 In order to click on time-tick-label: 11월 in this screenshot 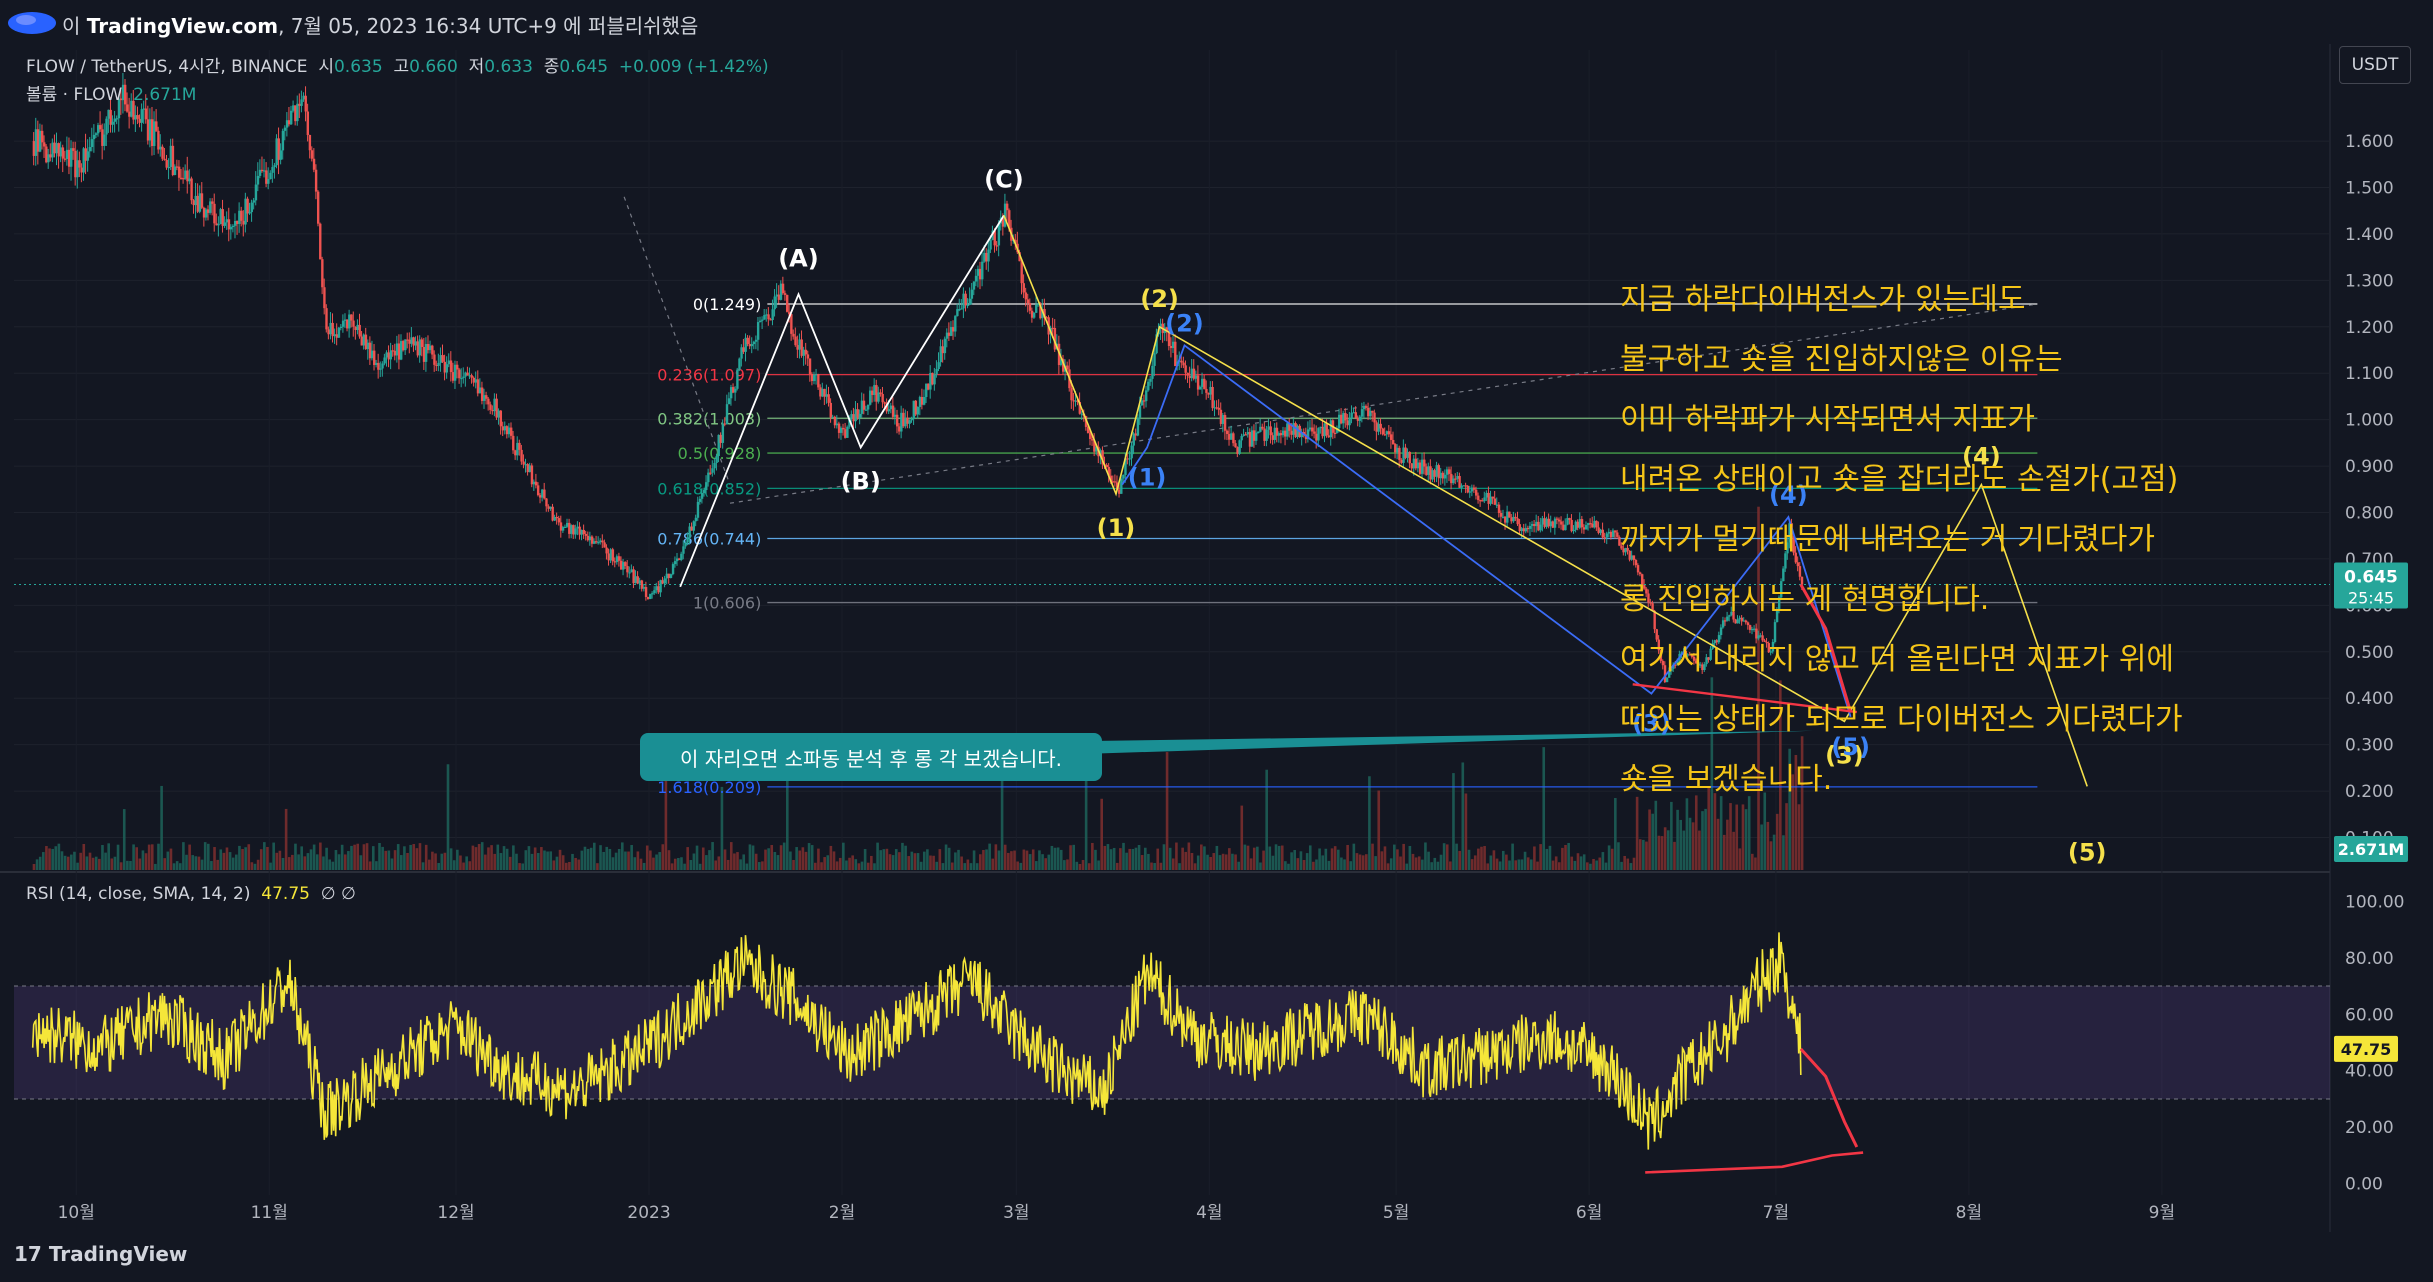, I will do `click(269, 1213)`.